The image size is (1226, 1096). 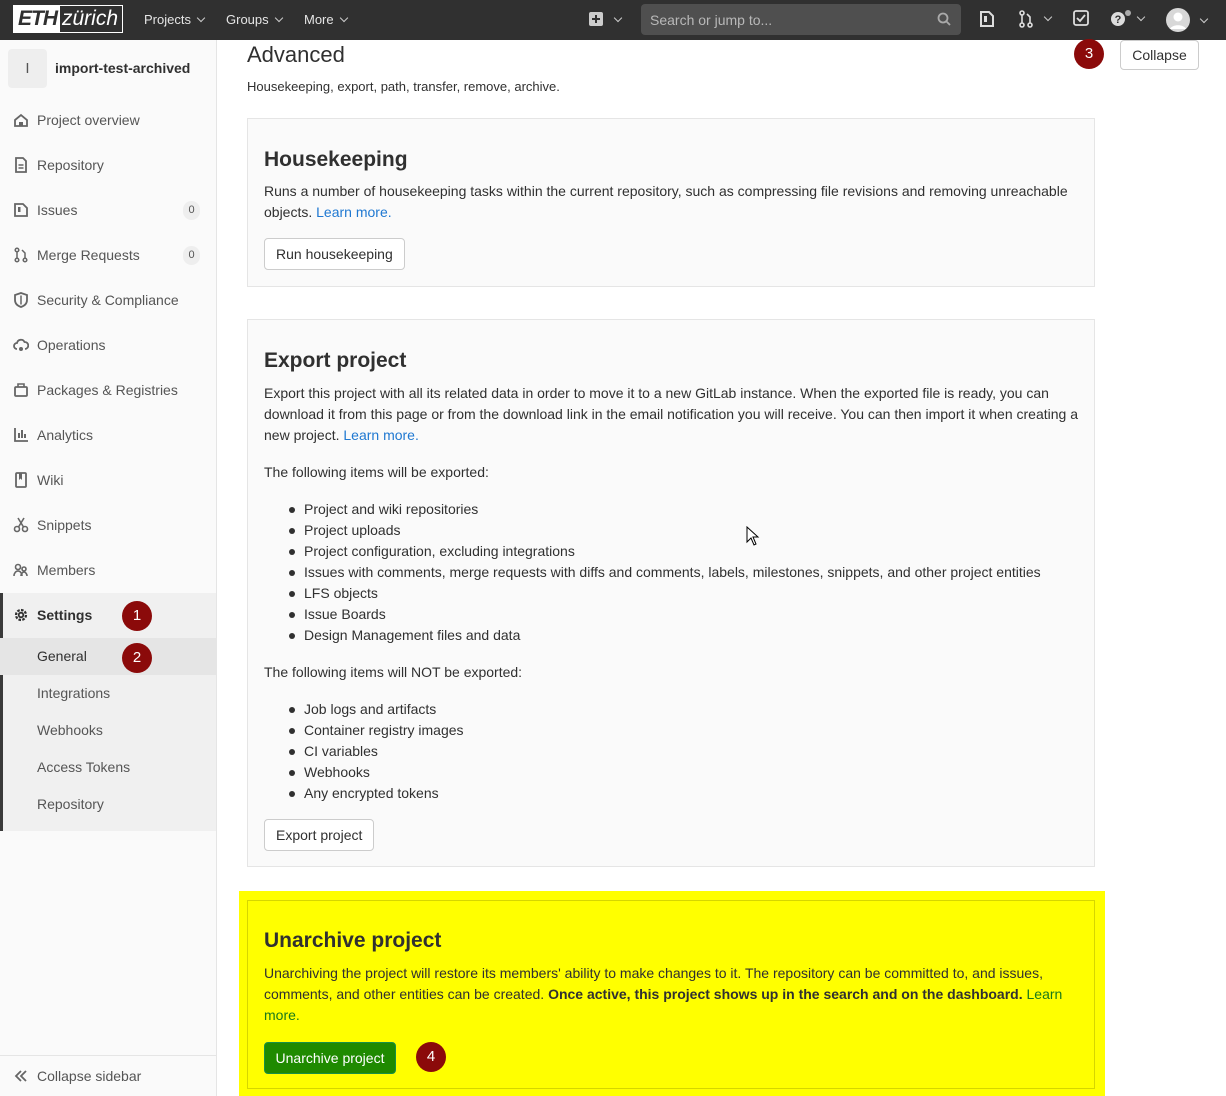 What do you see at coordinates (50, 480) in the screenshot?
I see `sidebar-item-label: Wiki` at bounding box center [50, 480].